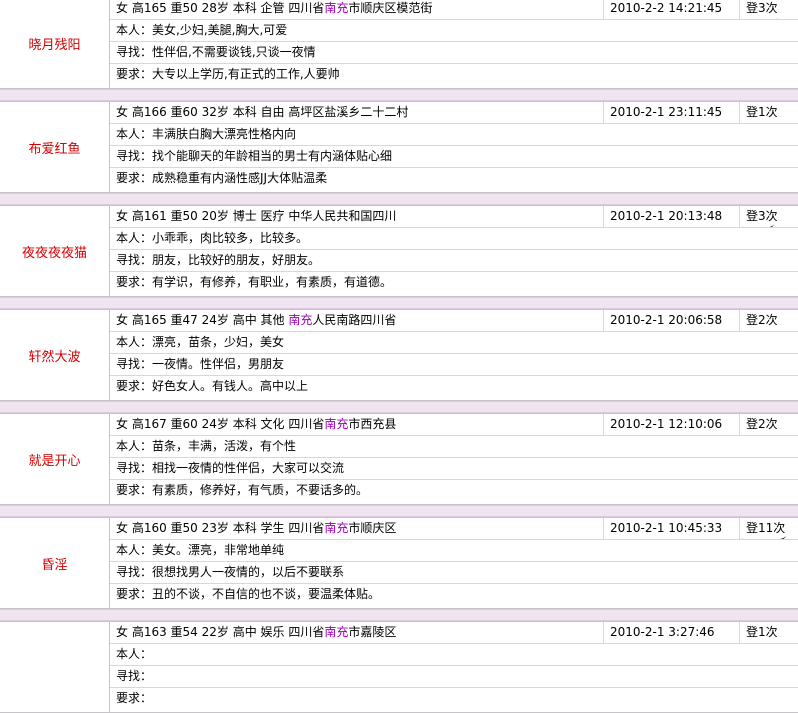  What do you see at coordinates (55, 563) in the screenshot?
I see `member-nickname: 昏淫` at bounding box center [55, 563].